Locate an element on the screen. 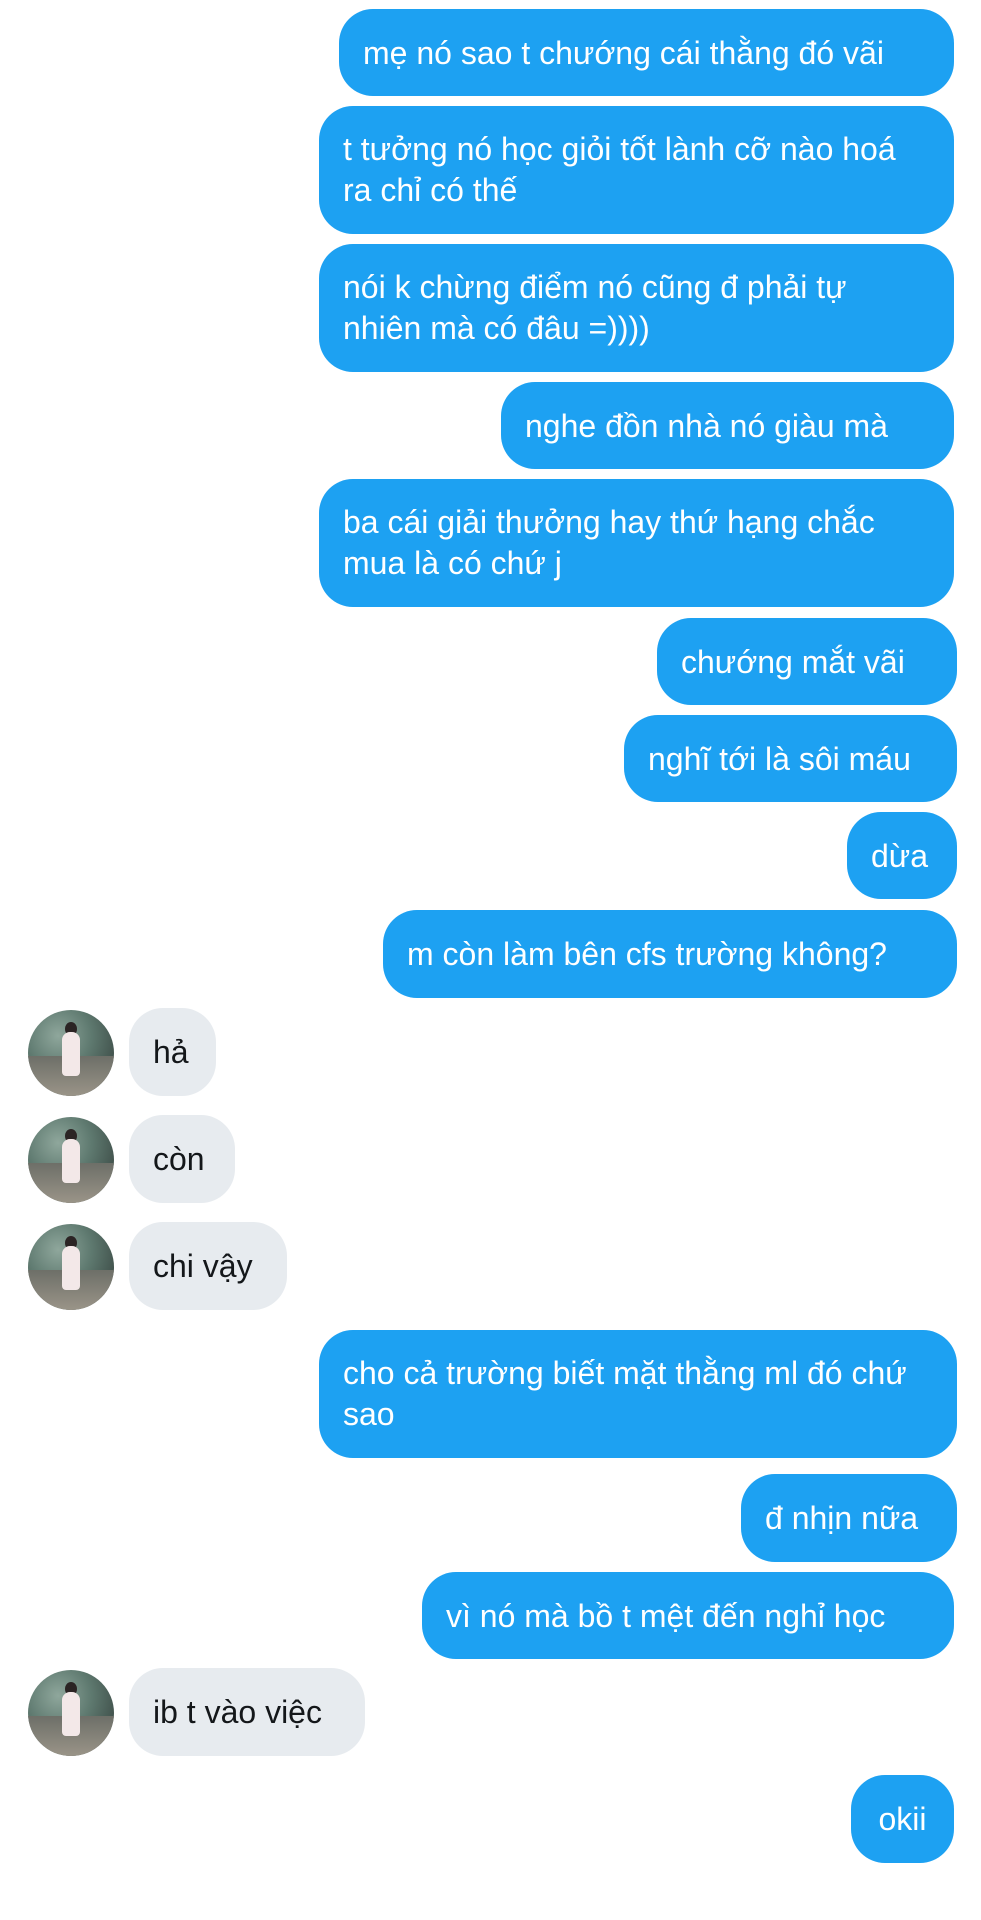 This screenshot has width=981, height=1920. outgoing-message-bubble: okii is located at coordinates (902, 1819).